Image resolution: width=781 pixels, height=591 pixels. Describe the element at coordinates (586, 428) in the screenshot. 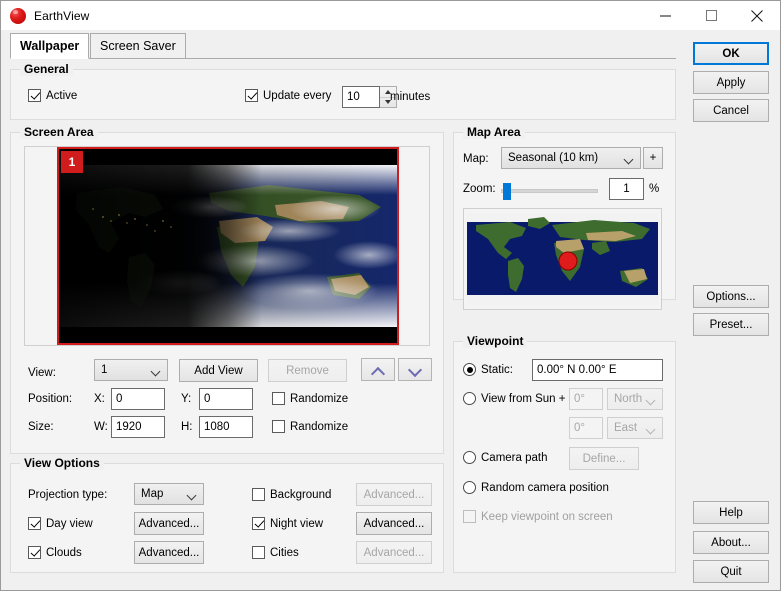

I see `sun-offset-lon-input: 0°` at that location.